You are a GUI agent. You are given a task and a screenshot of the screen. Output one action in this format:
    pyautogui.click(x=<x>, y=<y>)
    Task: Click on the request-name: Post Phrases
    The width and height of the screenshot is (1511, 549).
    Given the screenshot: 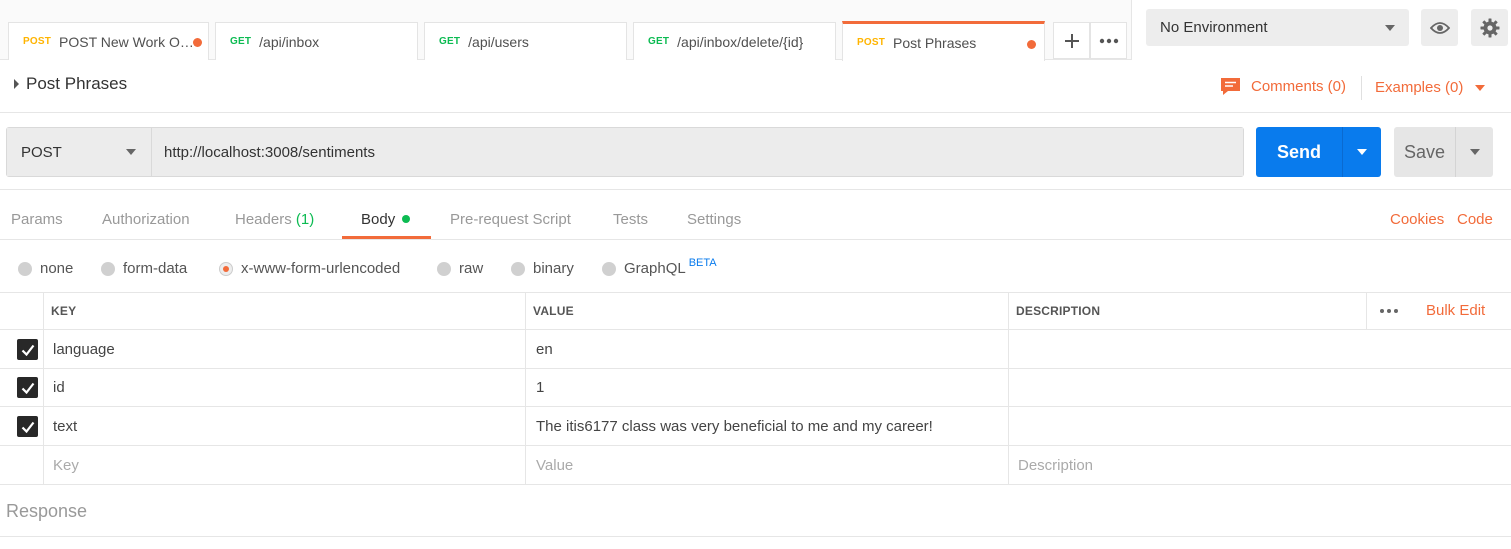 What is the action you would take?
    pyautogui.click(x=70, y=84)
    